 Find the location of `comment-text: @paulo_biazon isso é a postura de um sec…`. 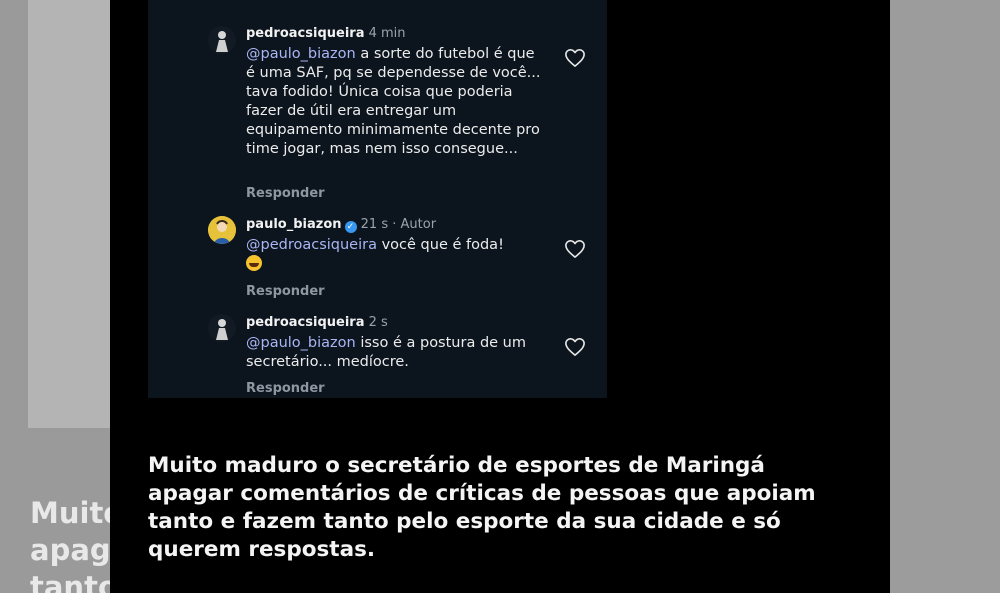

comment-text: @paulo_biazon isso é a postura de um sec… is located at coordinates (396, 353).